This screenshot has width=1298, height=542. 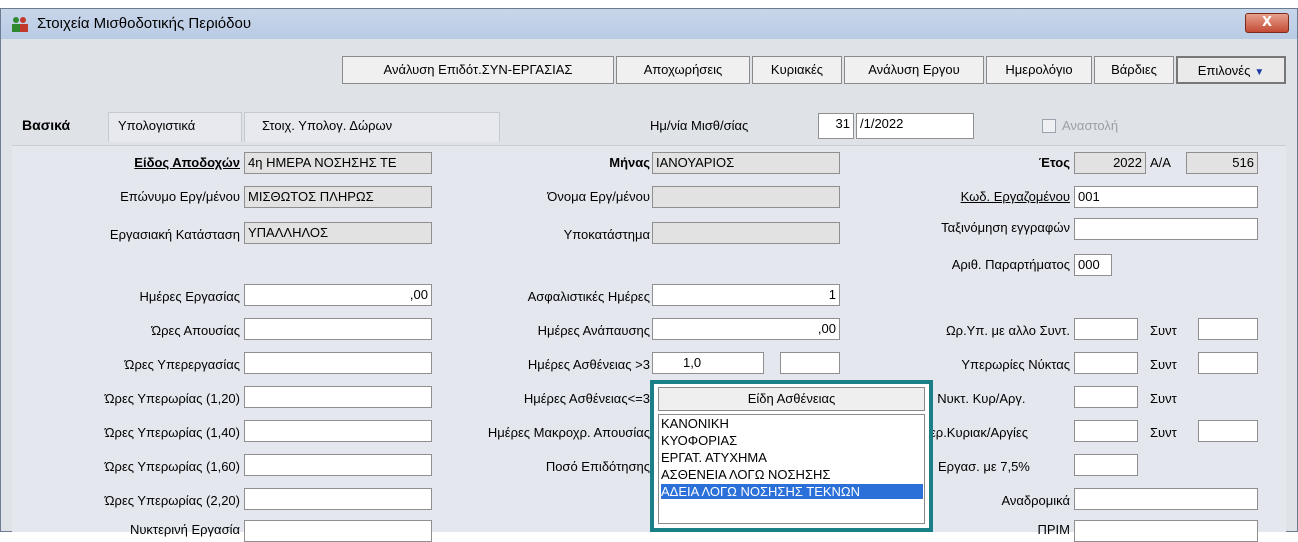 What do you see at coordinates (1010, 264) in the screenshot?
I see `annex-number-label: Αριθ. Παραρτήματος` at bounding box center [1010, 264].